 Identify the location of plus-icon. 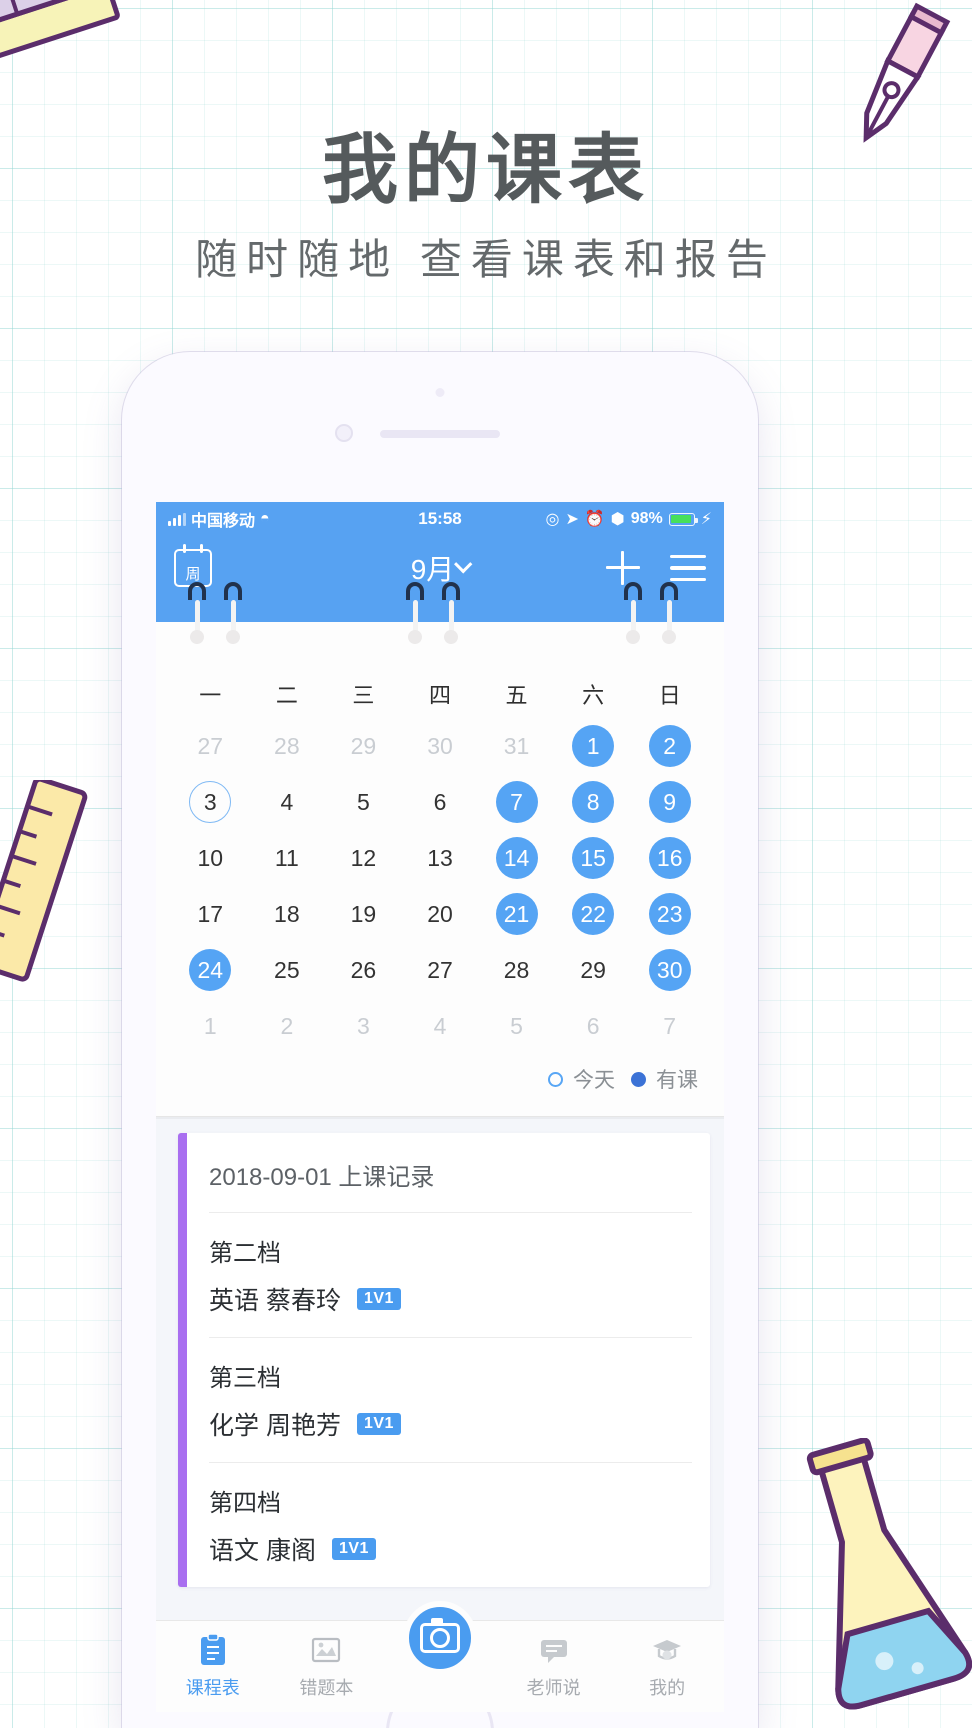
(623, 568).